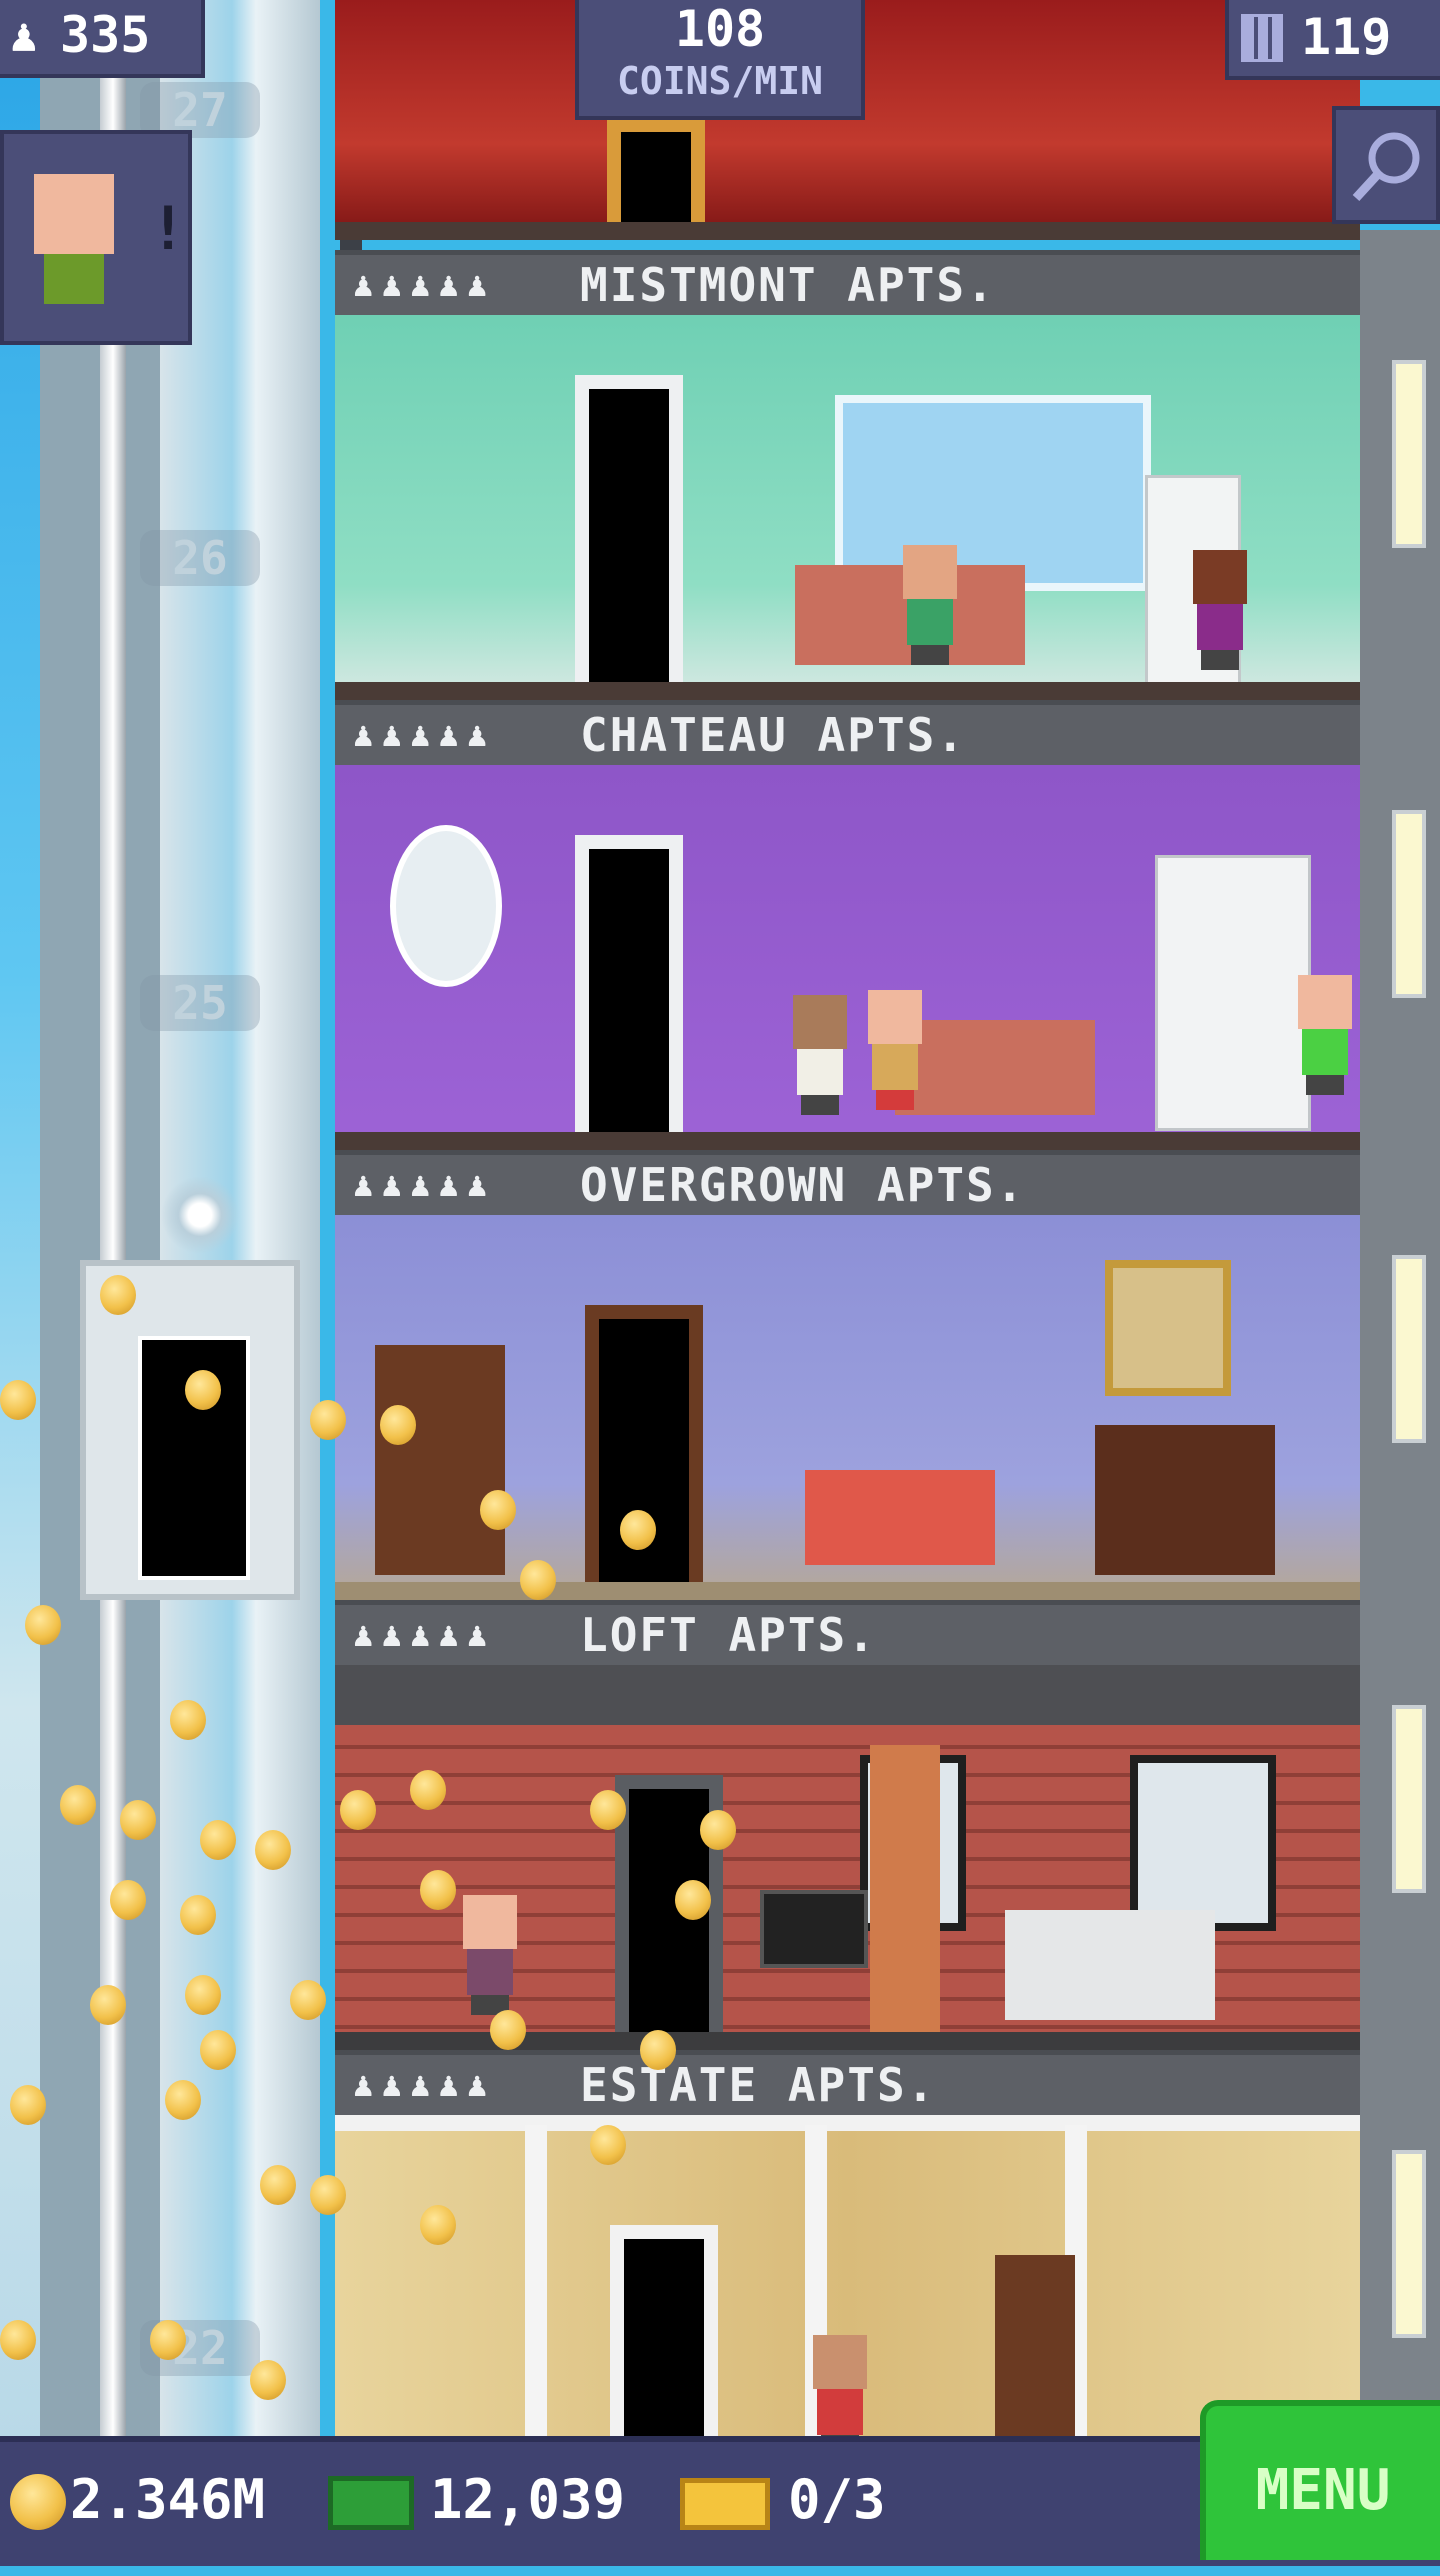 Image resolution: width=1440 pixels, height=2576 pixels. What do you see at coordinates (446, 906) in the screenshot?
I see `mirror` at bounding box center [446, 906].